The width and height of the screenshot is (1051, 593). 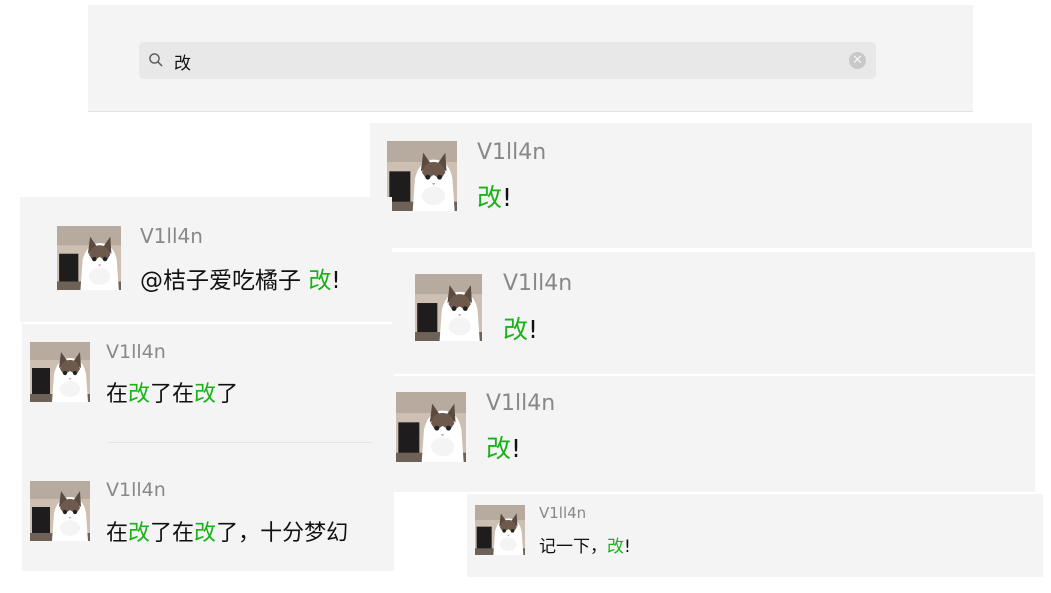 I want to click on search-result-card: V1ll4n 在改了在改了, so click(x=208, y=383).